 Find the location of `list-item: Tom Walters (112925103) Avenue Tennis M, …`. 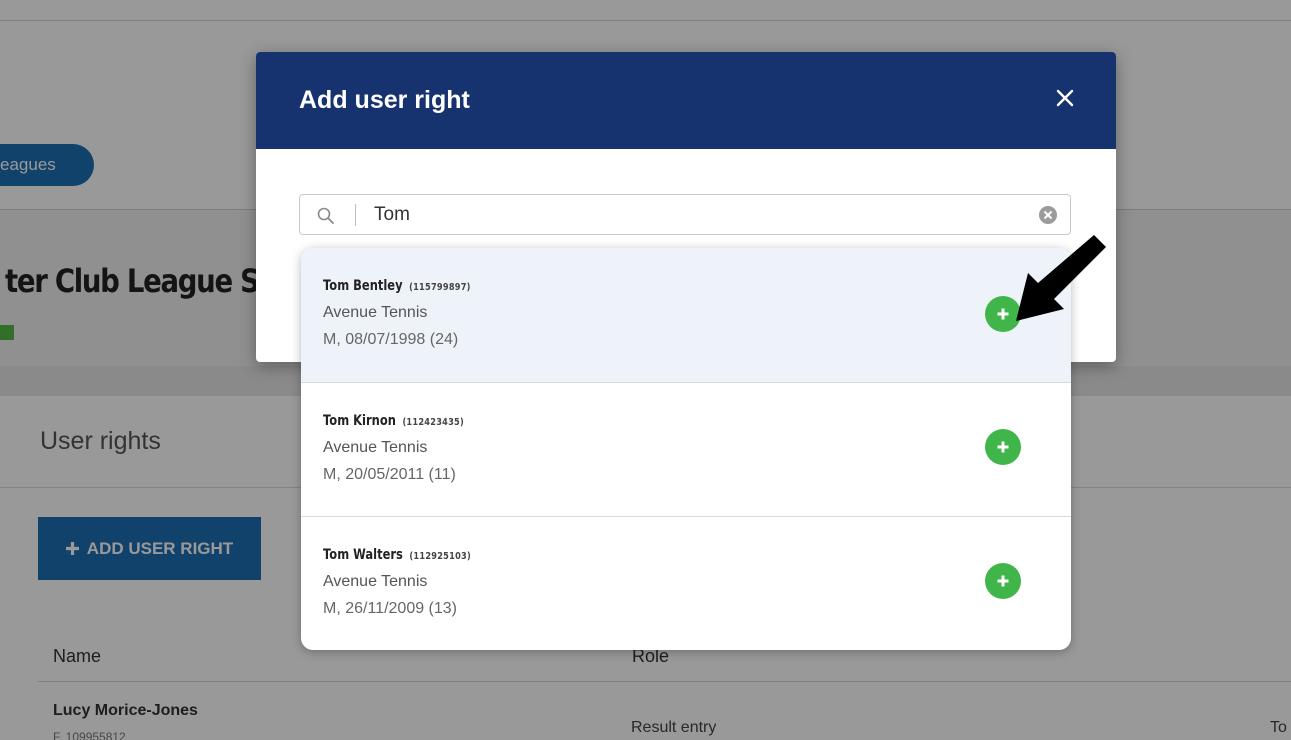

list-item: Tom Walters (112925103) Avenue Tennis M, … is located at coordinates (686, 583).